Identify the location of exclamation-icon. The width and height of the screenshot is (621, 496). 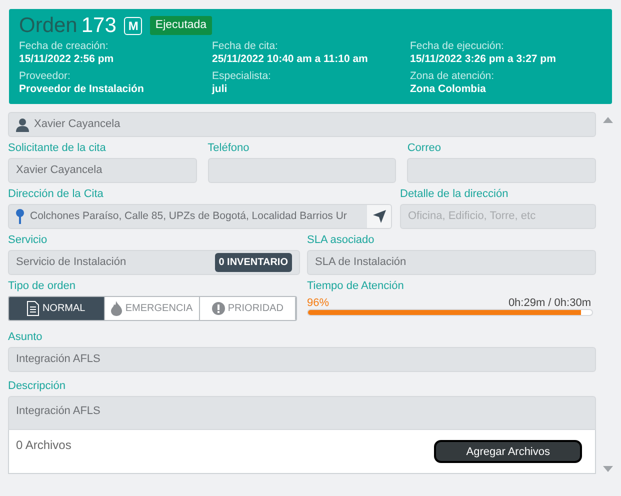
(218, 308).